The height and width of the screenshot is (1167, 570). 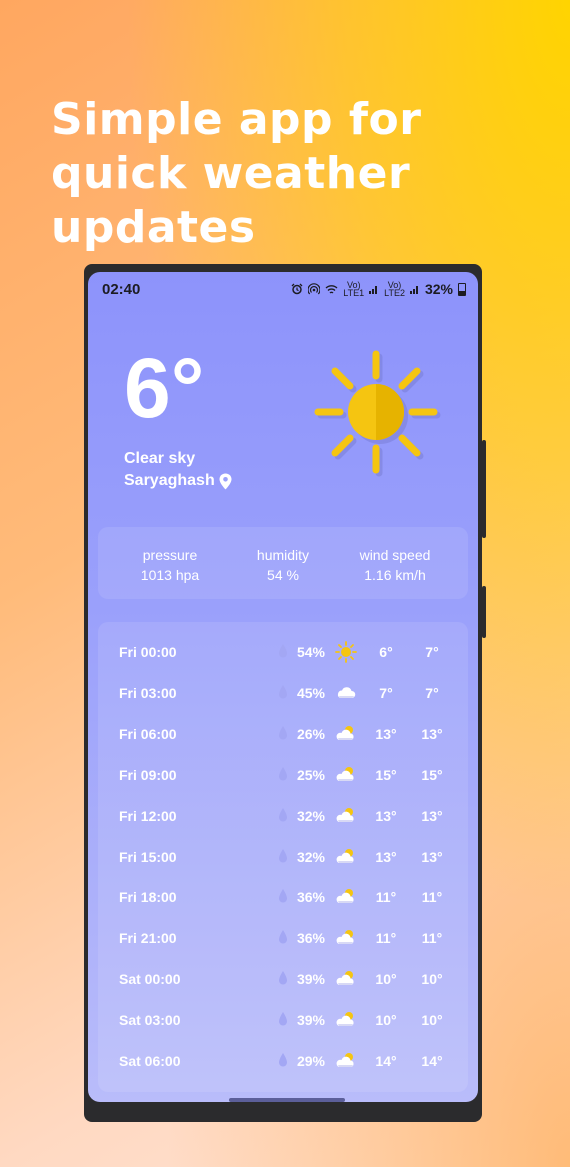 What do you see at coordinates (287, 1100) in the screenshot?
I see `home-indicator` at bounding box center [287, 1100].